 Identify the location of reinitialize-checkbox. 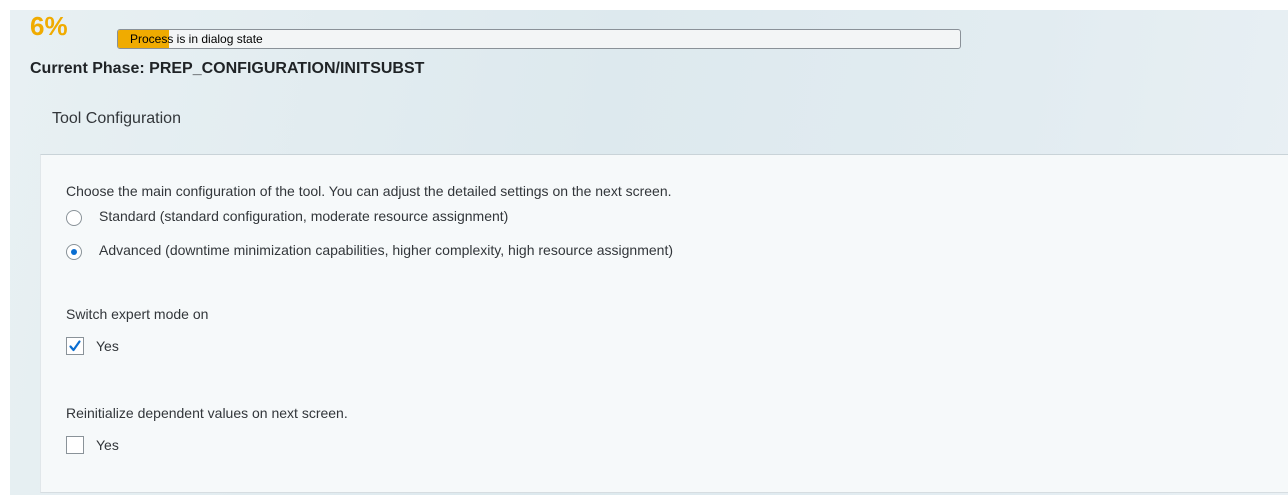
(75, 445).